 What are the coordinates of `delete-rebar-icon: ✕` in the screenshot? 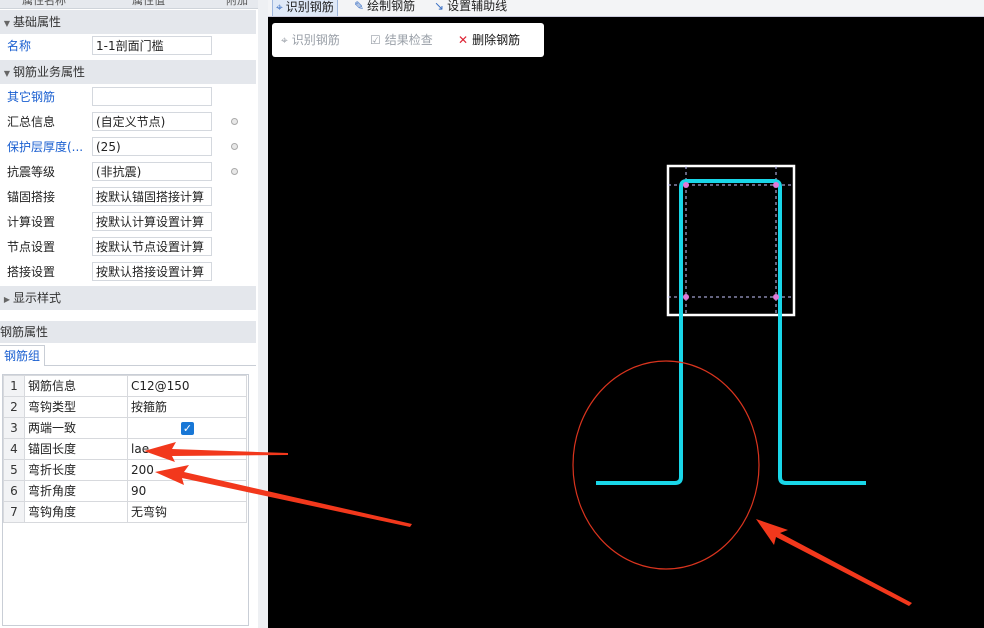 It's located at (463, 40).